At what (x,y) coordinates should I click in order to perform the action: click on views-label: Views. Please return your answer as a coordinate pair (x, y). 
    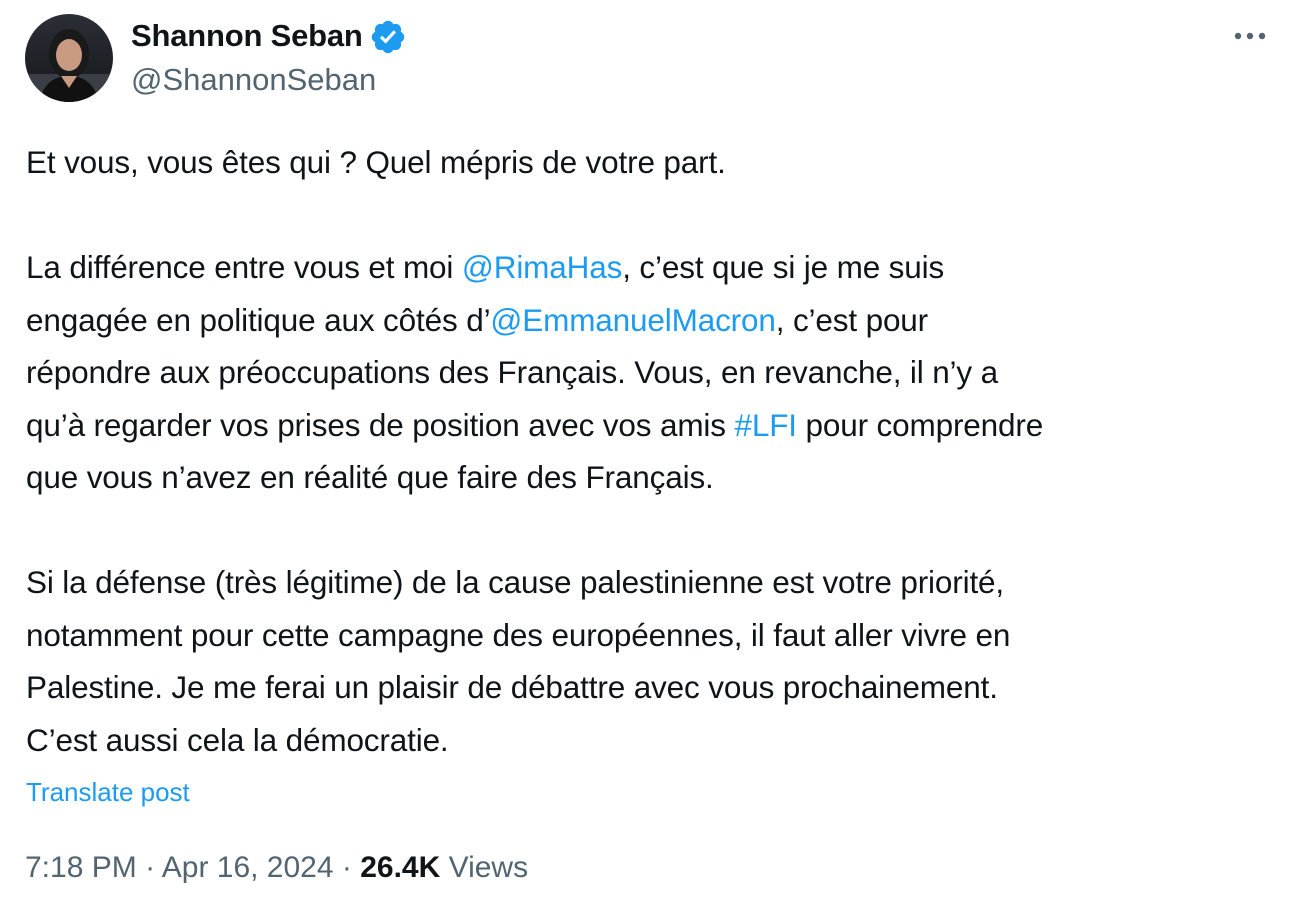
    Looking at the image, I should click on (484, 867).